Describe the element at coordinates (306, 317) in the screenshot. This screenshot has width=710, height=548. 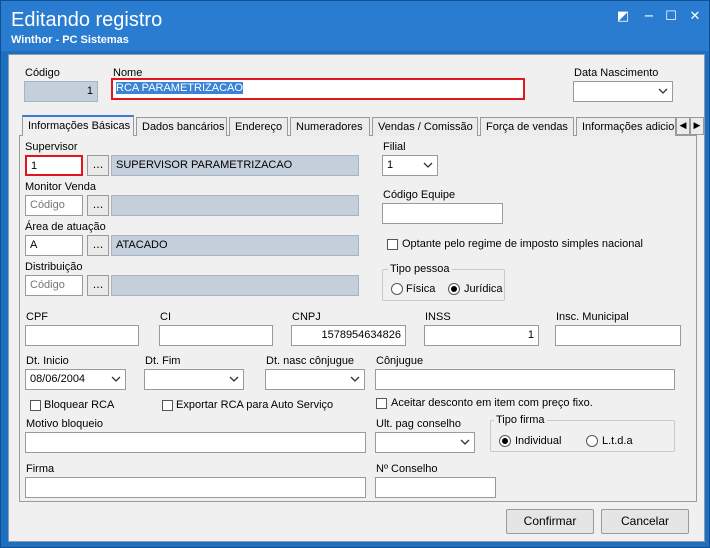
I see `cnpj-label: CNPJ` at that location.